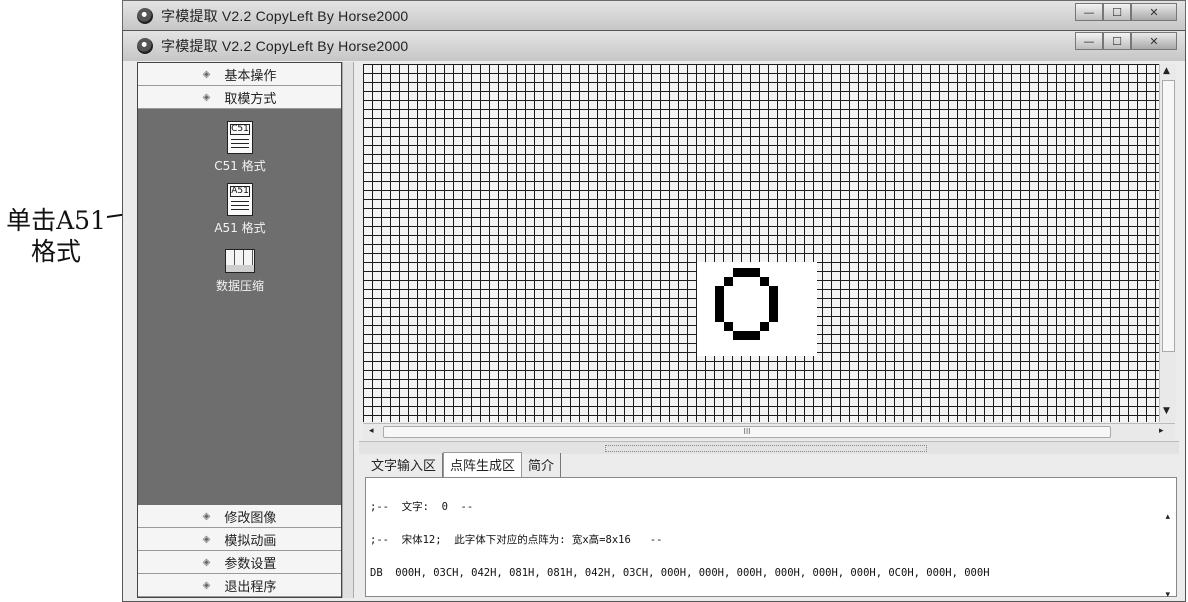 The image size is (1188, 602). What do you see at coordinates (240, 166) in the screenshot?
I see `c51-format-label: C51 格式` at bounding box center [240, 166].